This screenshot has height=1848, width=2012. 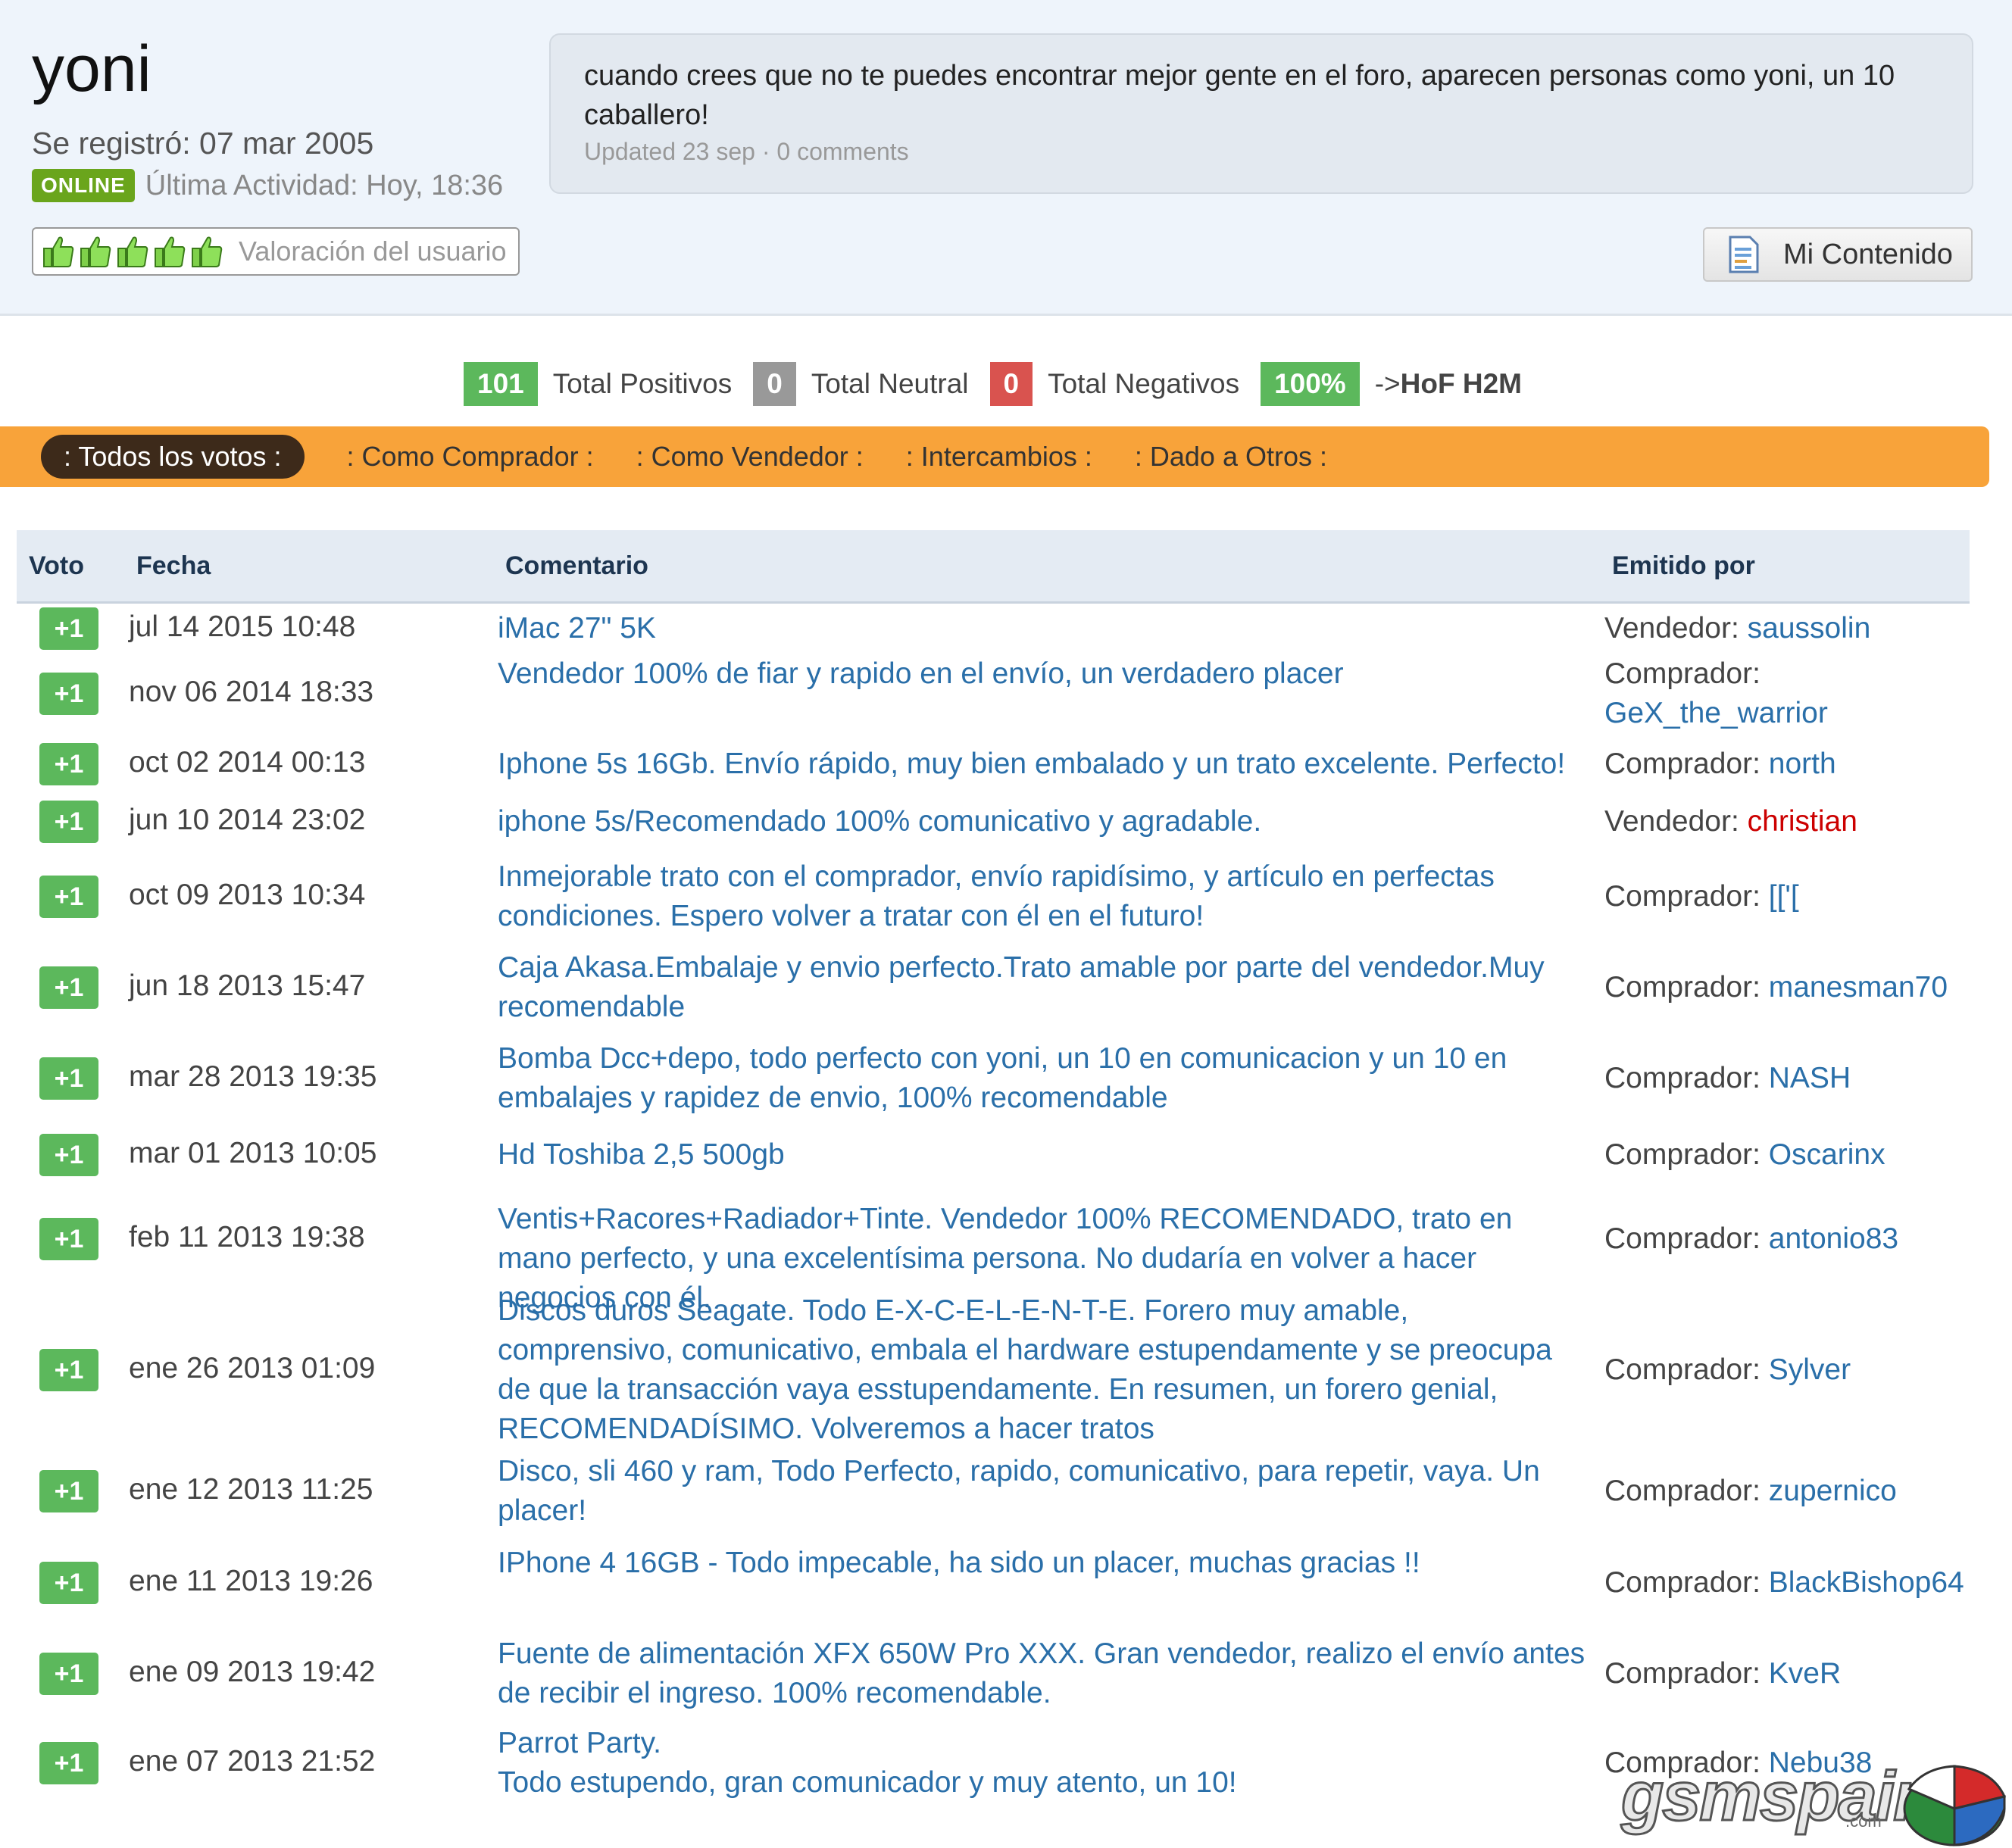 What do you see at coordinates (1261, 152) in the screenshot?
I see `status-meta: Updated 23 sep · 0 comments` at bounding box center [1261, 152].